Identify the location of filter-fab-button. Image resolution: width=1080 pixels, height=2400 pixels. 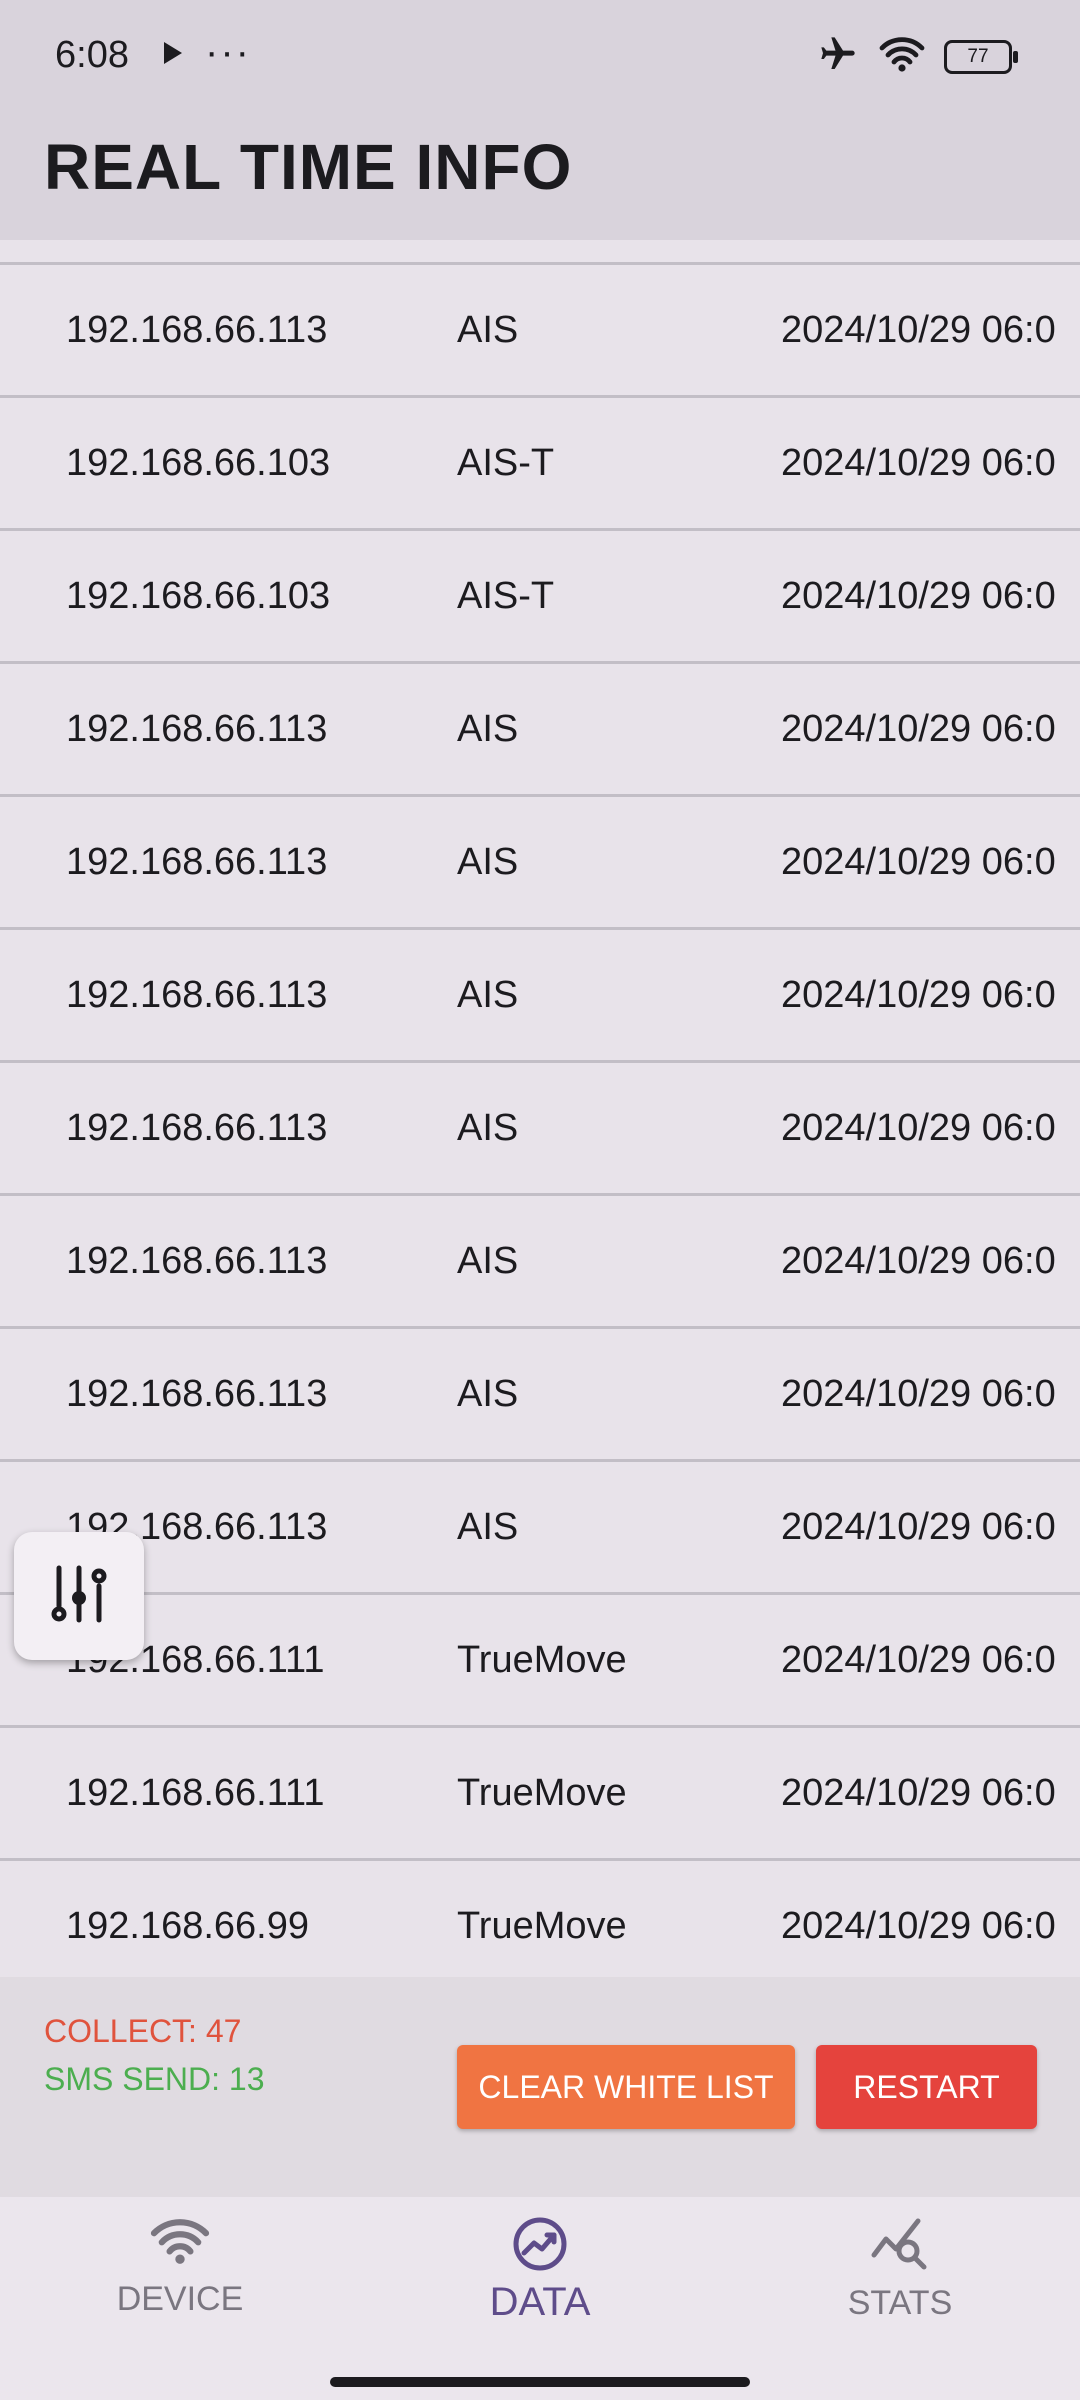
(79, 1596).